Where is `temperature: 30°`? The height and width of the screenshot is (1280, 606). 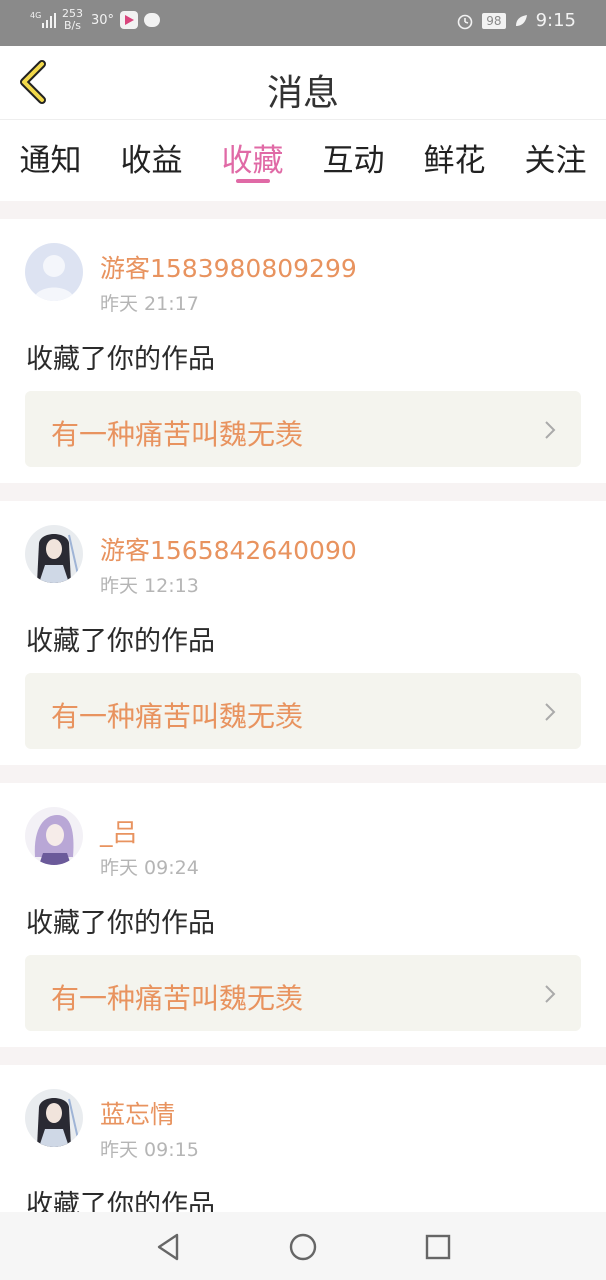 temperature: 30° is located at coordinates (103, 20).